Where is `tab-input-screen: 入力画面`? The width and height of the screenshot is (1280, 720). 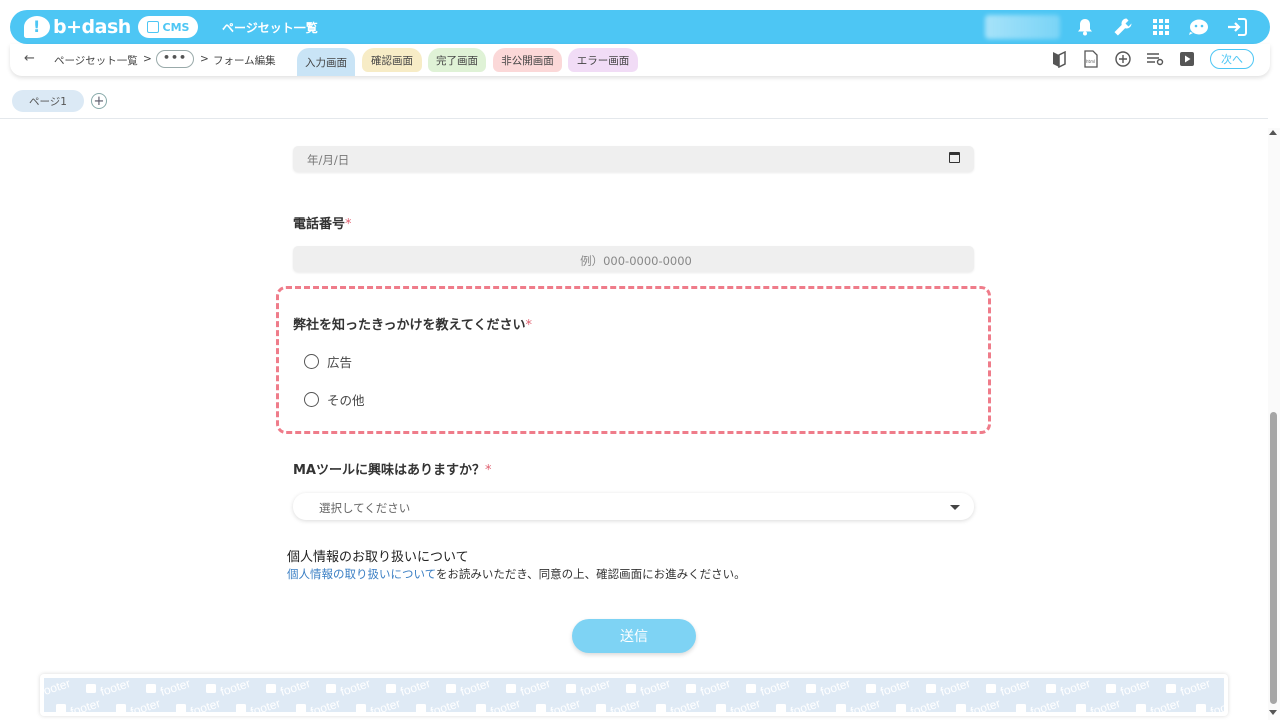
tab-input-screen: 入力画面 is located at coordinates (326, 62).